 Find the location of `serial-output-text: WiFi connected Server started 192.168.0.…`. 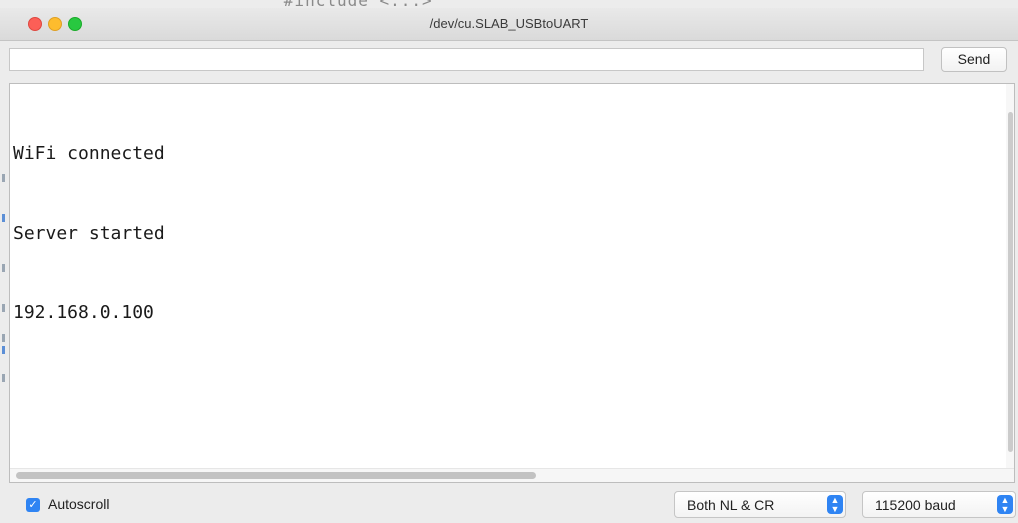

serial-output-text: WiFi connected Server started 192.168.0.… is located at coordinates (89, 234).